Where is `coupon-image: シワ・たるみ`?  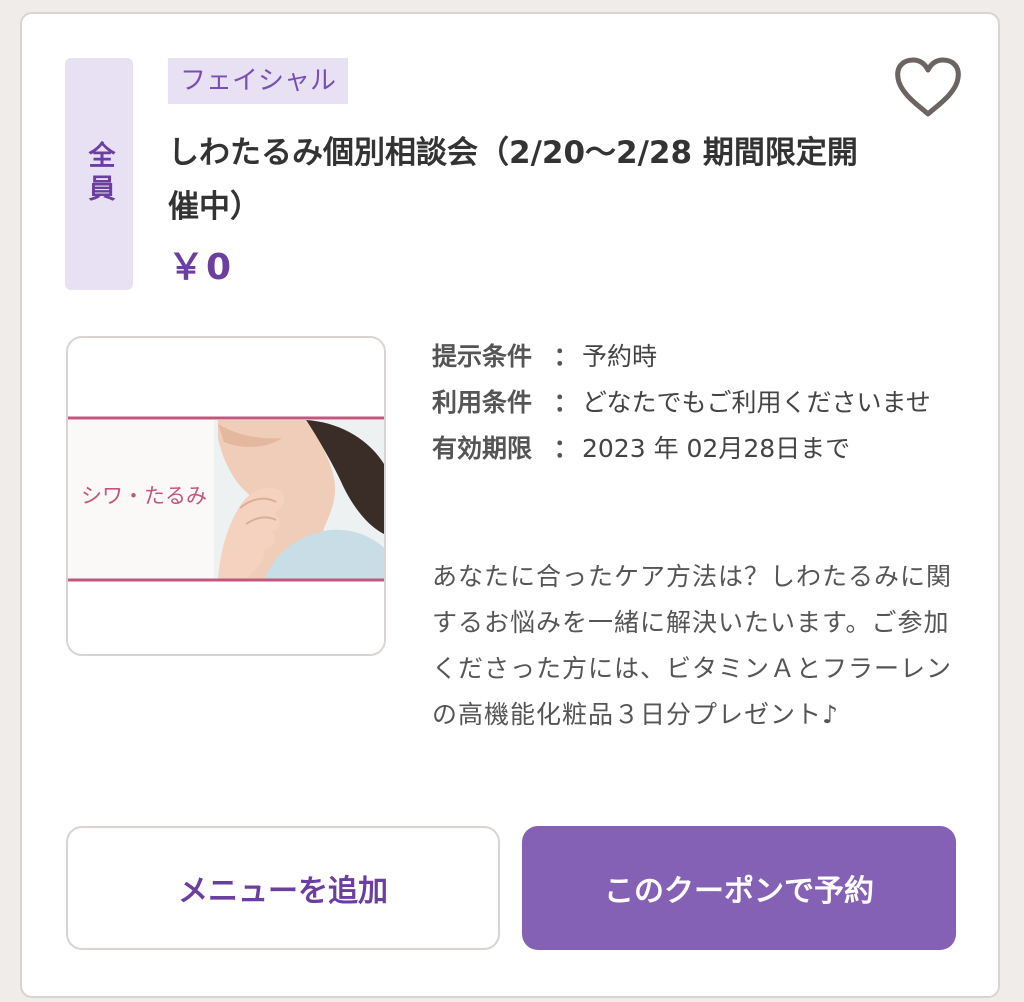
coupon-image: シワ・たるみ is located at coordinates (226, 496).